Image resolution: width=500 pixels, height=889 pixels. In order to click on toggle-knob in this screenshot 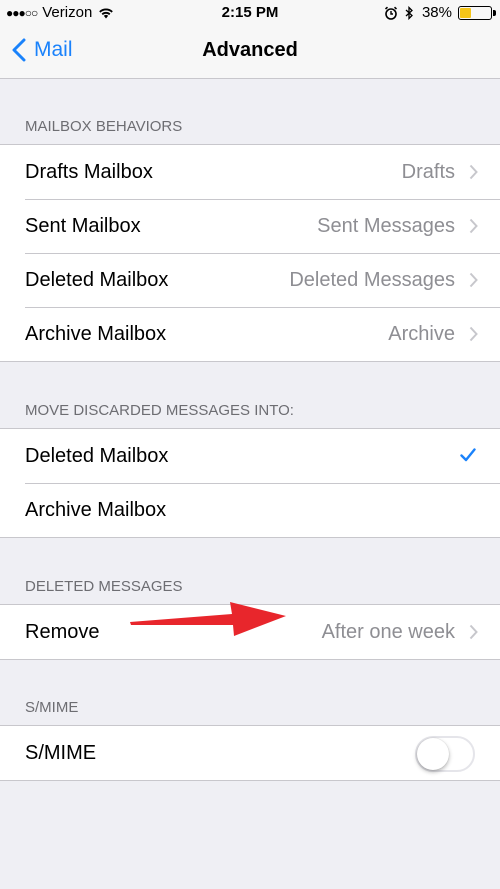, I will do `click(433, 754)`.